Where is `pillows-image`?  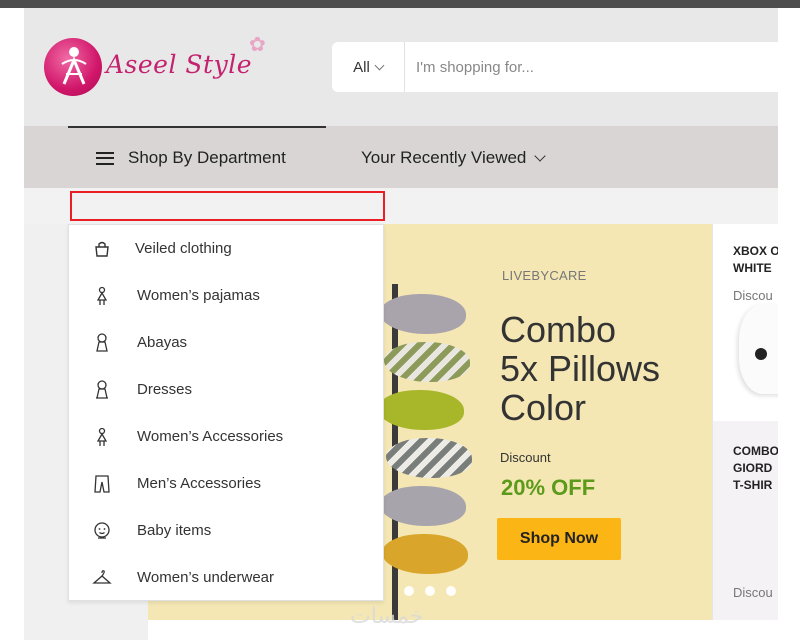 pillows-image is located at coordinates (425, 452).